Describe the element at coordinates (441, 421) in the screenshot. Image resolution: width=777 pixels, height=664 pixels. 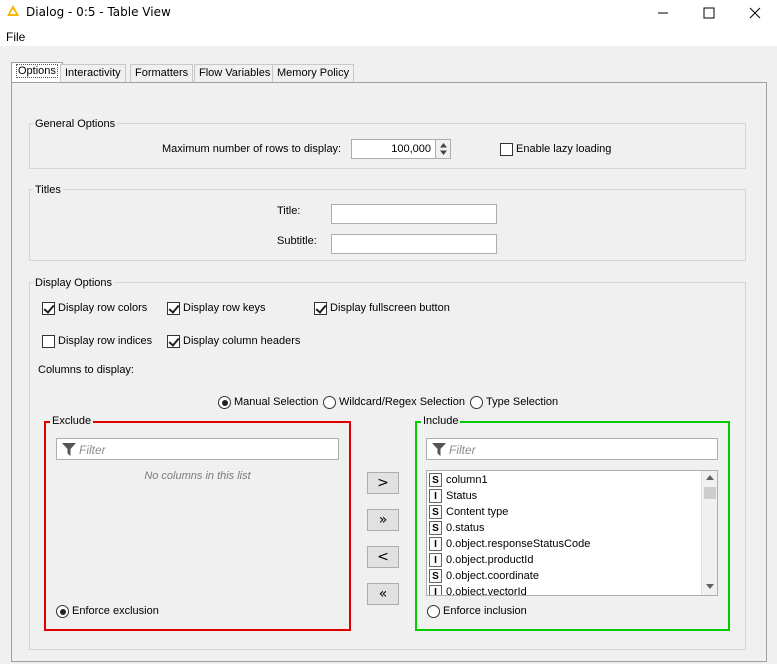
I see `include-legend: Include` at that location.